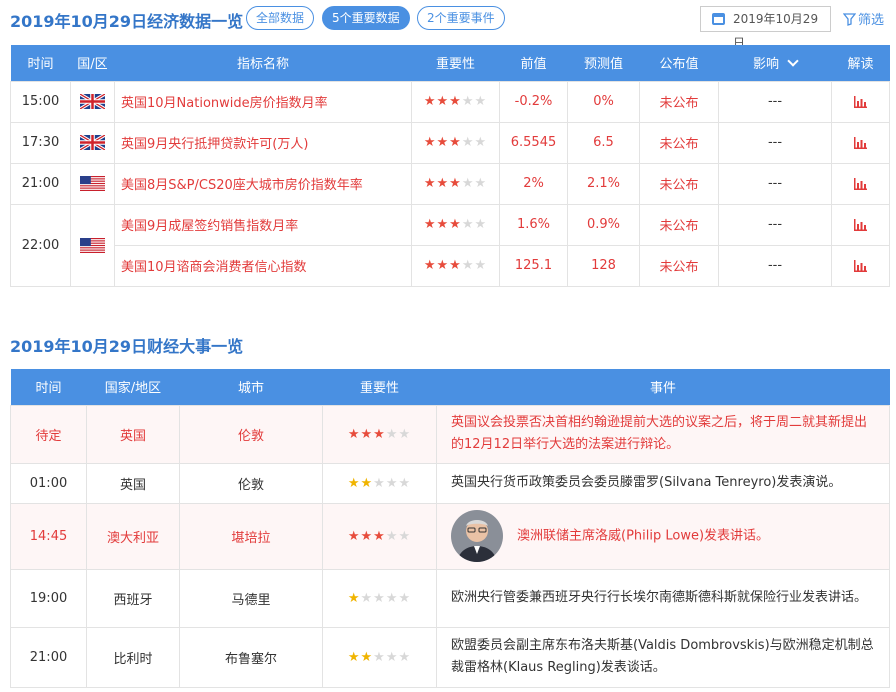 The height and width of the screenshot is (692, 896). What do you see at coordinates (765, 28) in the screenshot?
I see `date-picker: 2019年10月29日` at bounding box center [765, 28].